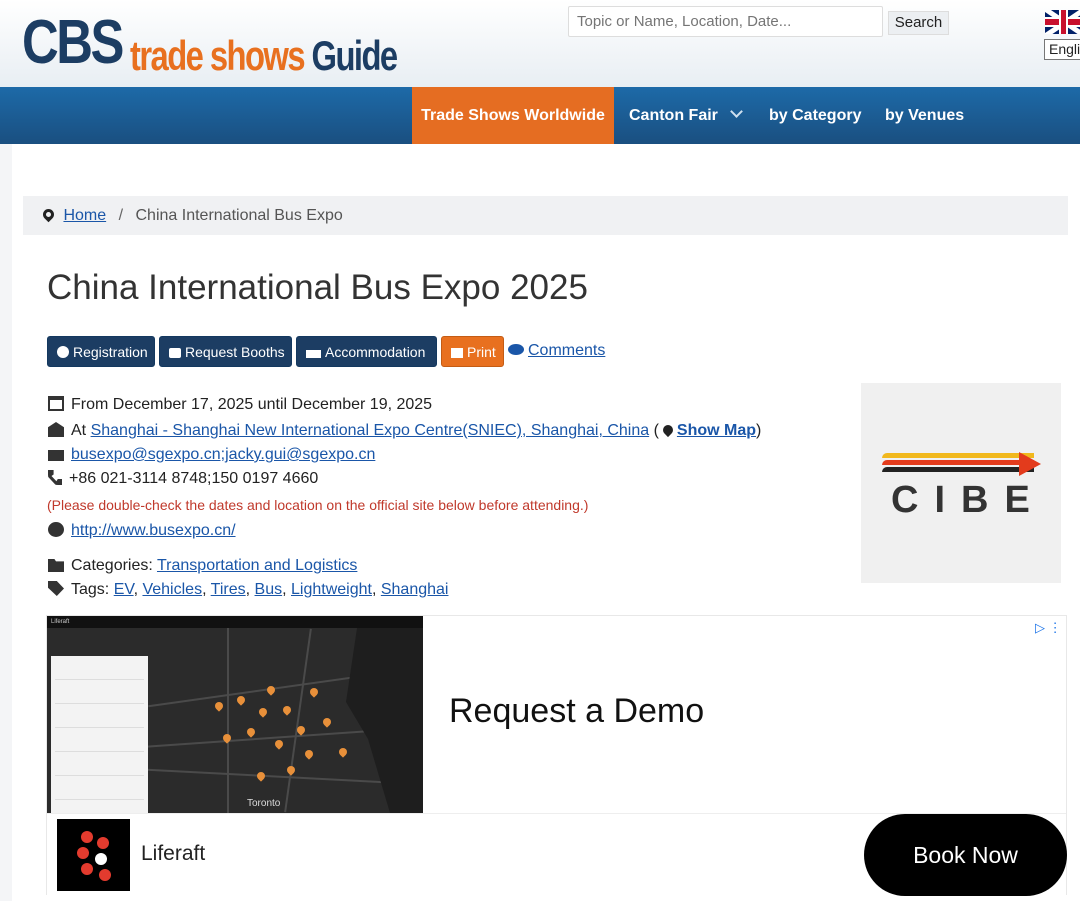  Describe the element at coordinates (173, 854) in the screenshot. I see `ad-brand-name: Liferaft` at that location.